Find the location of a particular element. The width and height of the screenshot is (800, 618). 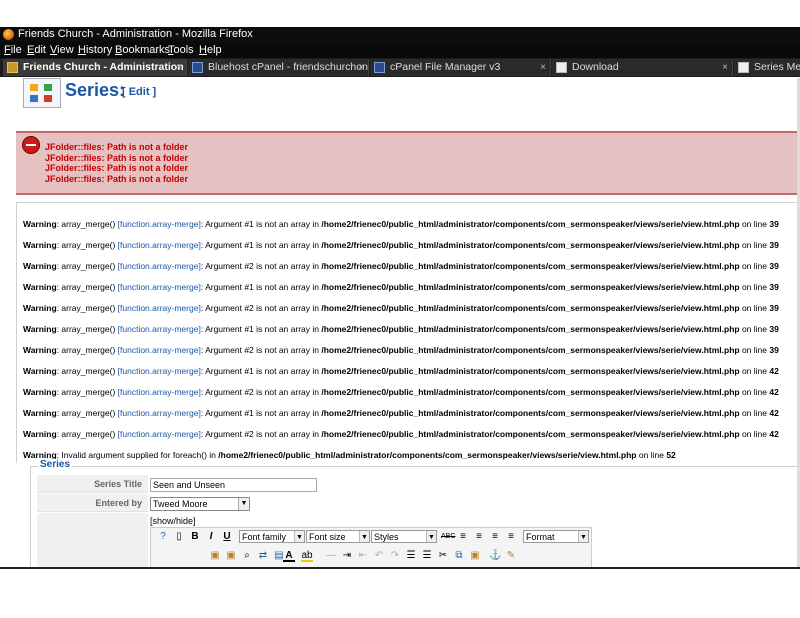

find-icon: ⌕ is located at coordinates (247, 556).